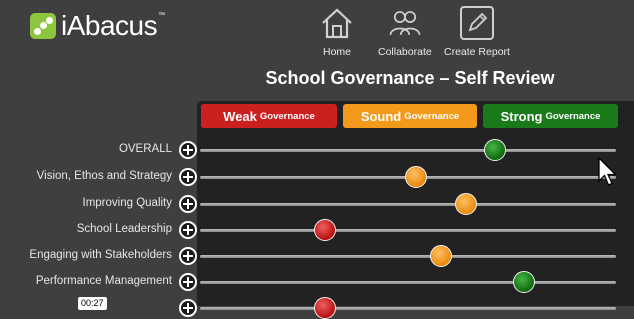 This screenshot has height=319, width=634. What do you see at coordinates (405, 23) in the screenshot?
I see `users-icon` at bounding box center [405, 23].